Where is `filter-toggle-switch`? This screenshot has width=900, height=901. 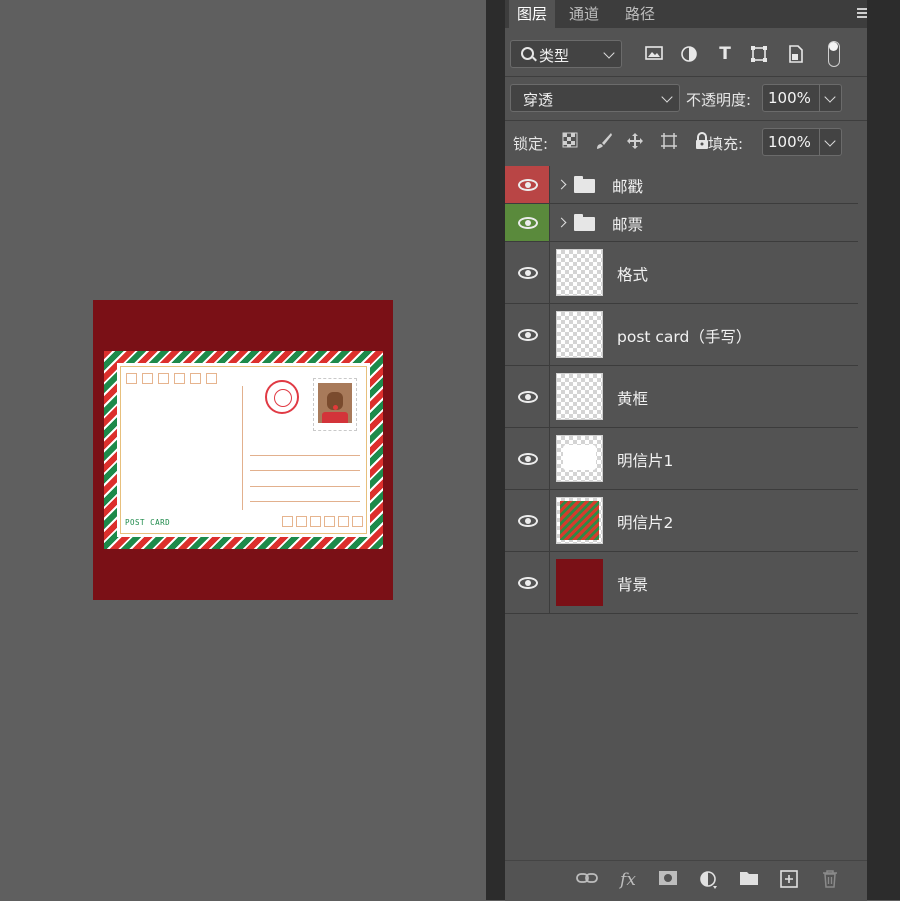 filter-toggle-switch is located at coordinates (834, 54).